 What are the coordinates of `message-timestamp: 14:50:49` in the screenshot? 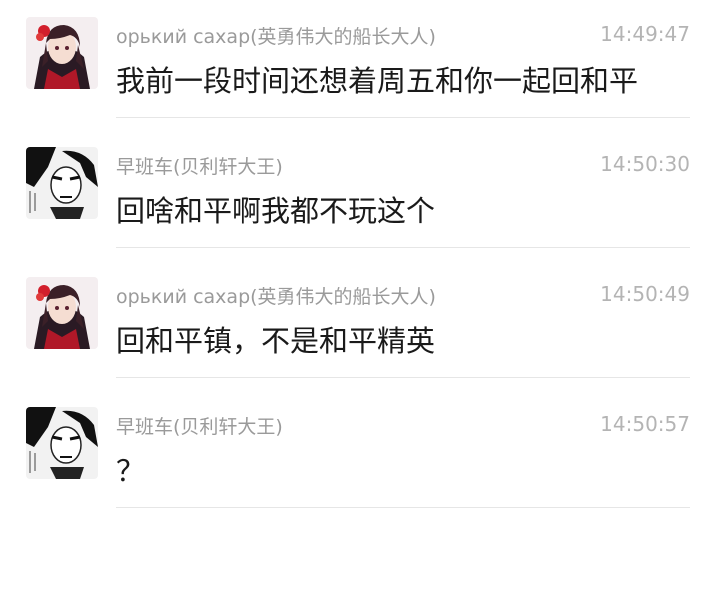 It's located at (645, 294).